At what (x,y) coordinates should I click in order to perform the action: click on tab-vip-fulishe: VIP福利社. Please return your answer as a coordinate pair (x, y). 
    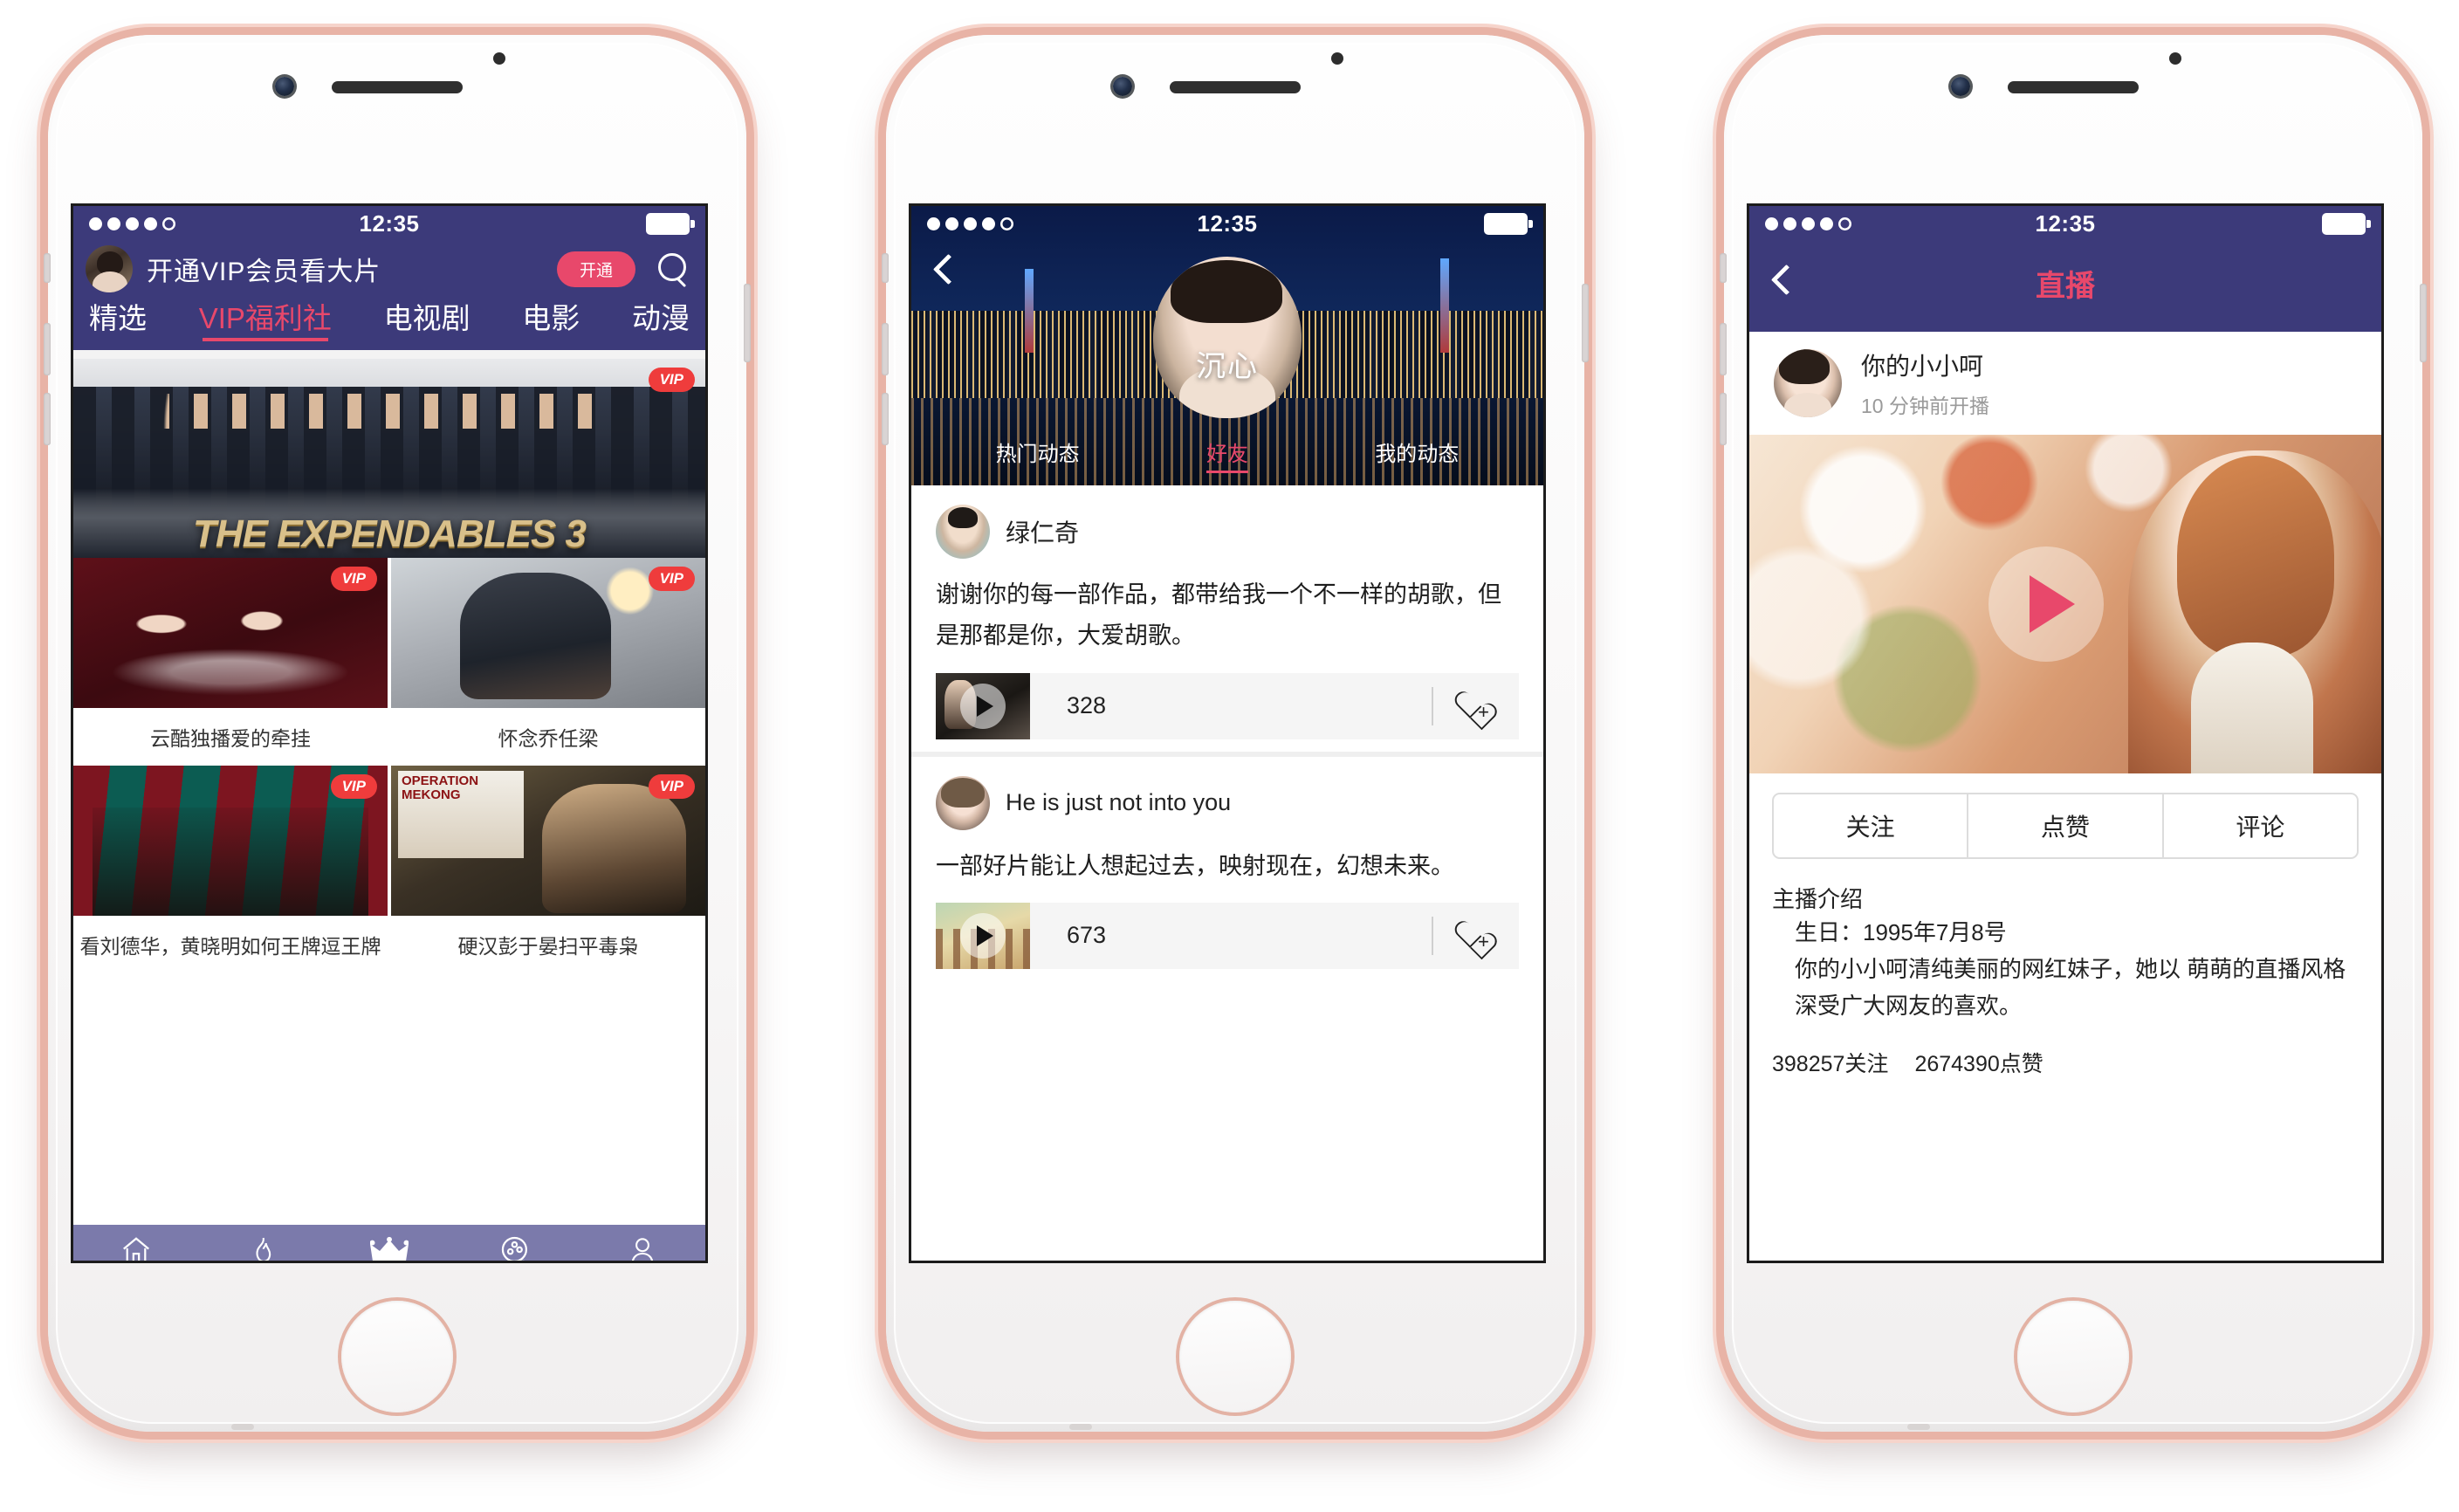
    Looking at the image, I should click on (265, 318).